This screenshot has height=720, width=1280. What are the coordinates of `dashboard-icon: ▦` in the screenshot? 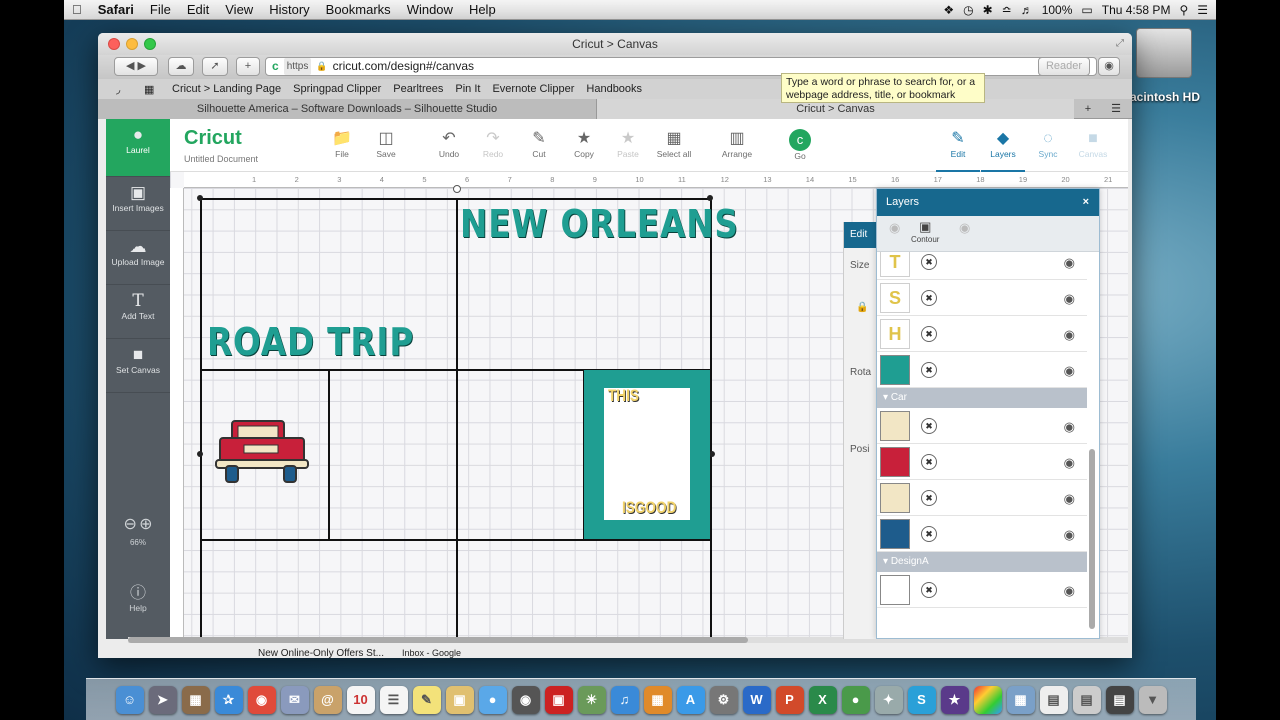 It's located at (195, 699).